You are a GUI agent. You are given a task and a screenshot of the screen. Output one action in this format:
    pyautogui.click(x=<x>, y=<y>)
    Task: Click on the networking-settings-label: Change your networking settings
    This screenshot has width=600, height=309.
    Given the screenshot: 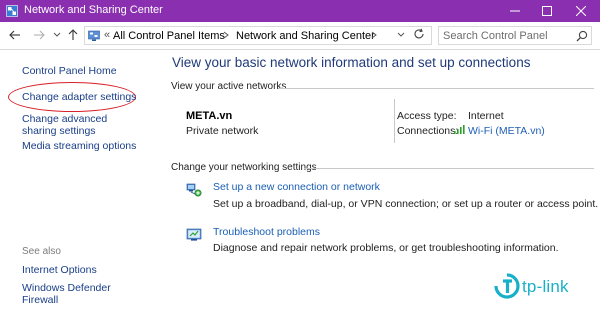 What is the action you would take?
    pyautogui.click(x=244, y=167)
    